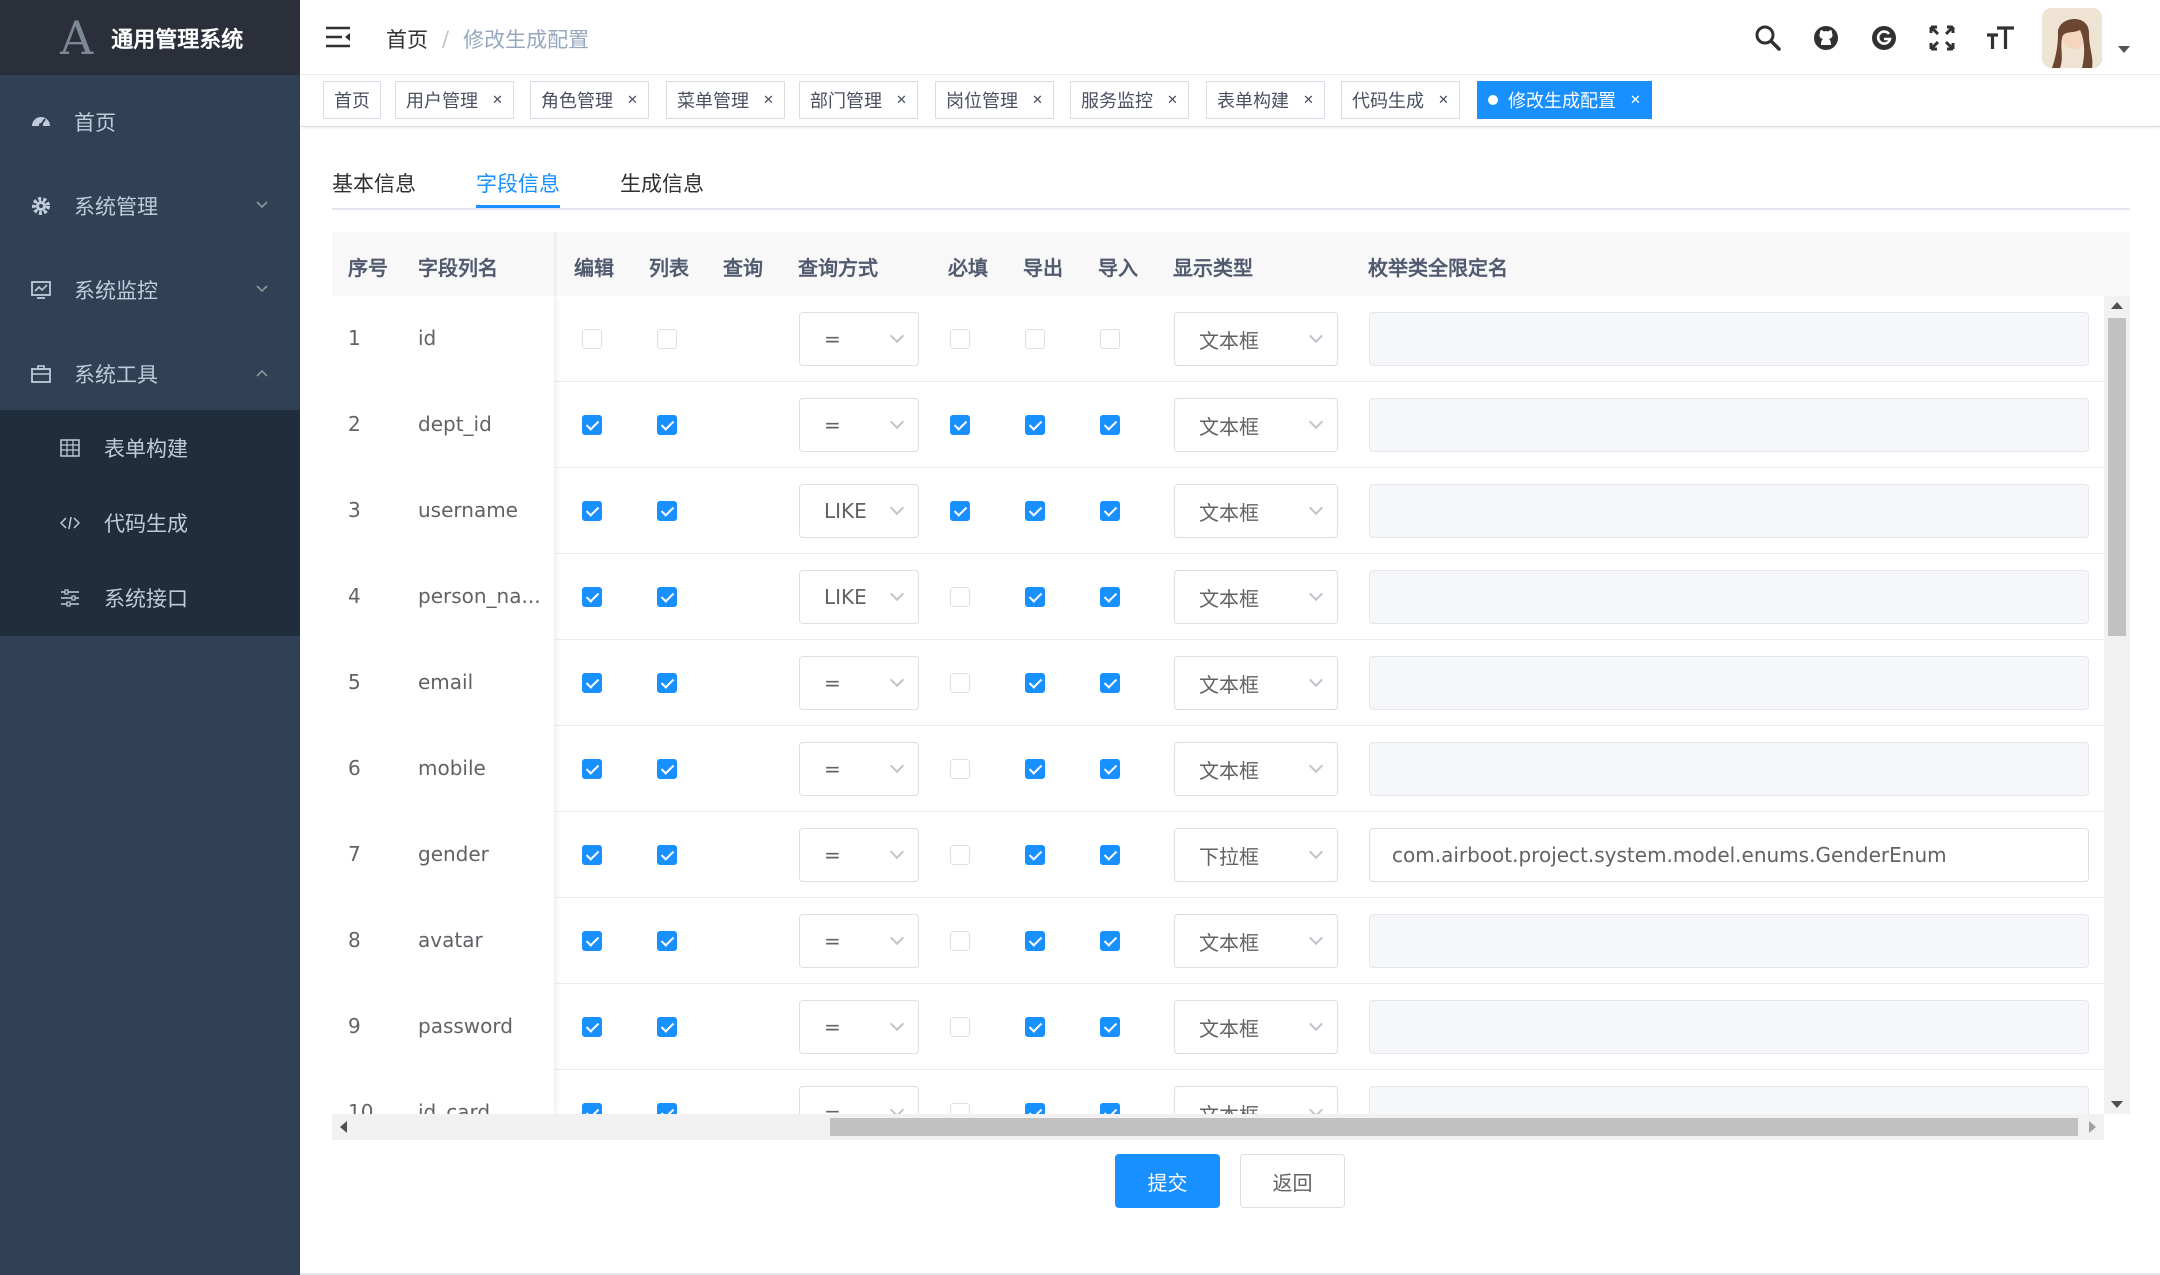 The width and height of the screenshot is (2160, 1275). Describe the element at coordinates (352, 100) in the screenshot. I see `tag-home: 首页` at that location.